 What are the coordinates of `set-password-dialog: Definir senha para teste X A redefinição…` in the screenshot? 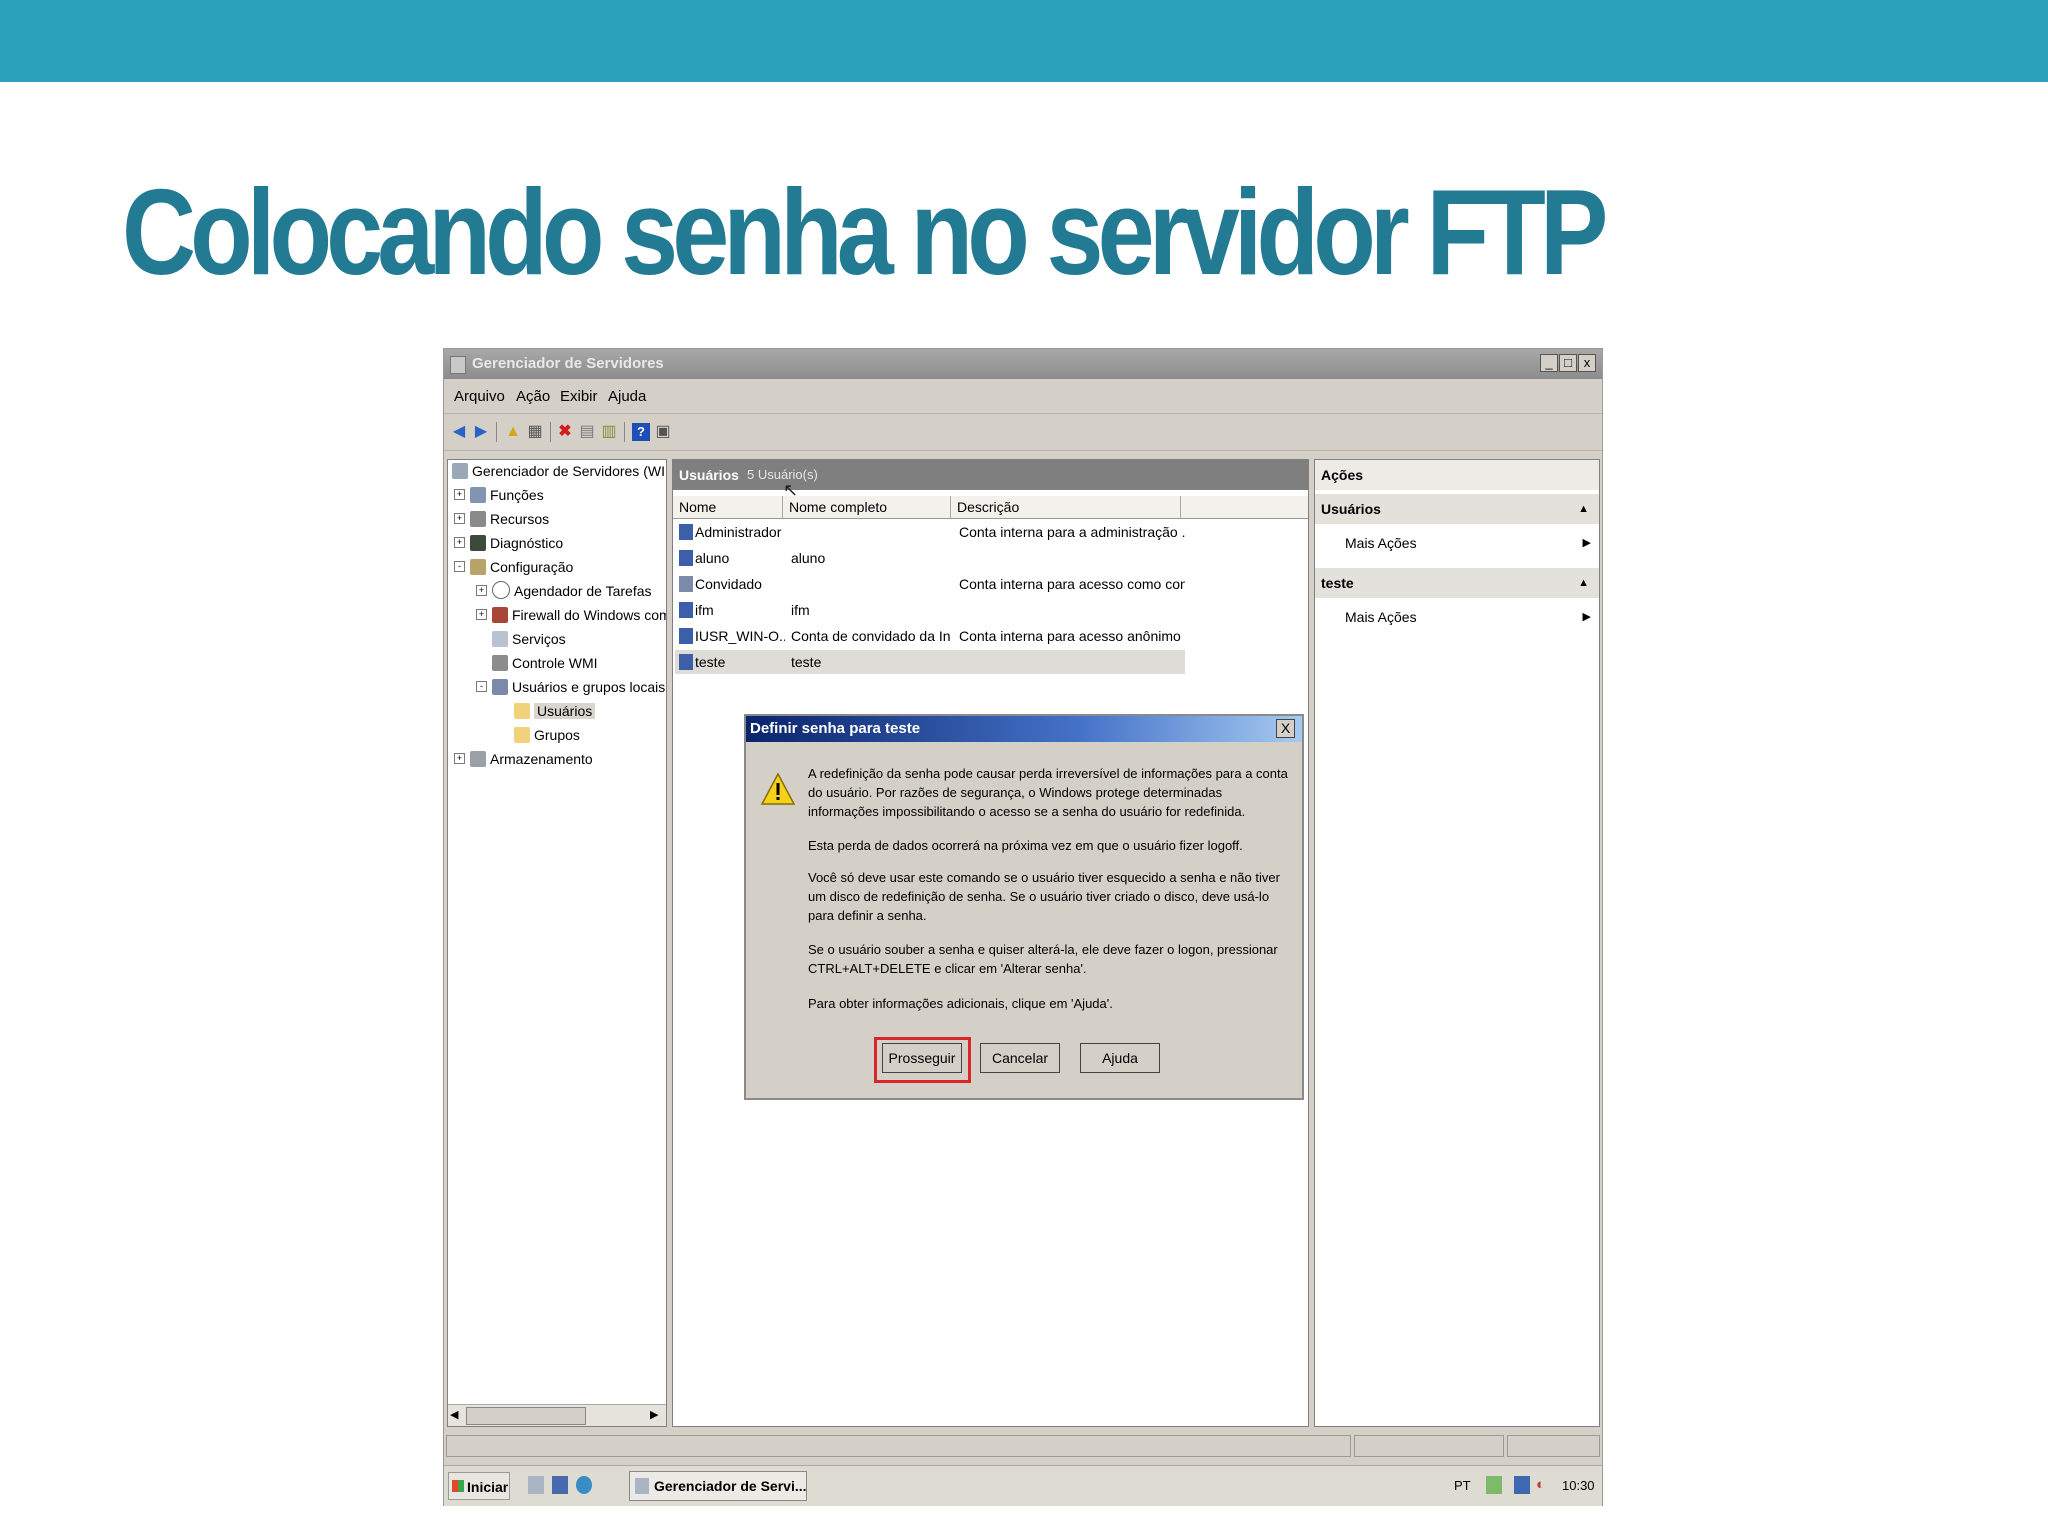 It's located at (1024, 907).